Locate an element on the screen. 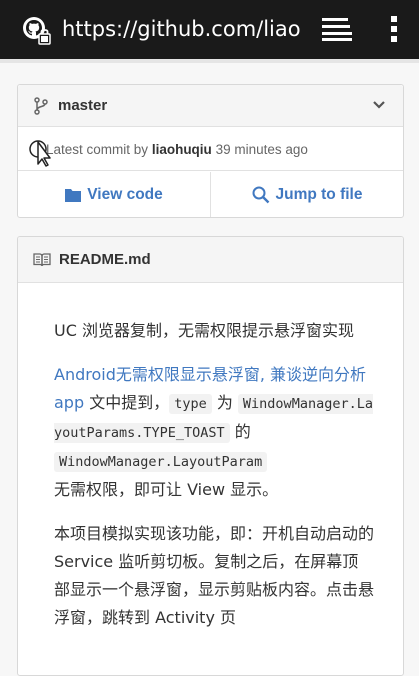  overflow-menu-icon is located at coordinates (394, 29).